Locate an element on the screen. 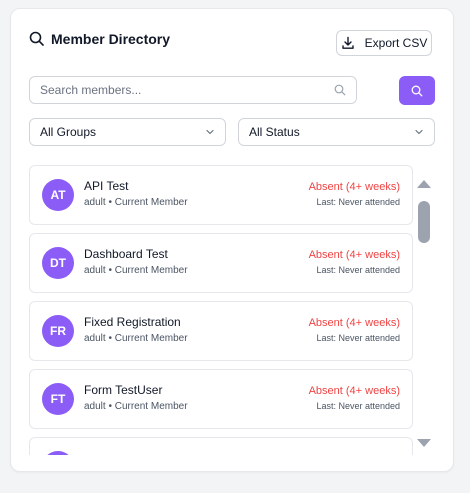  card-header: Member Directory is located at coordinates (99, 39).